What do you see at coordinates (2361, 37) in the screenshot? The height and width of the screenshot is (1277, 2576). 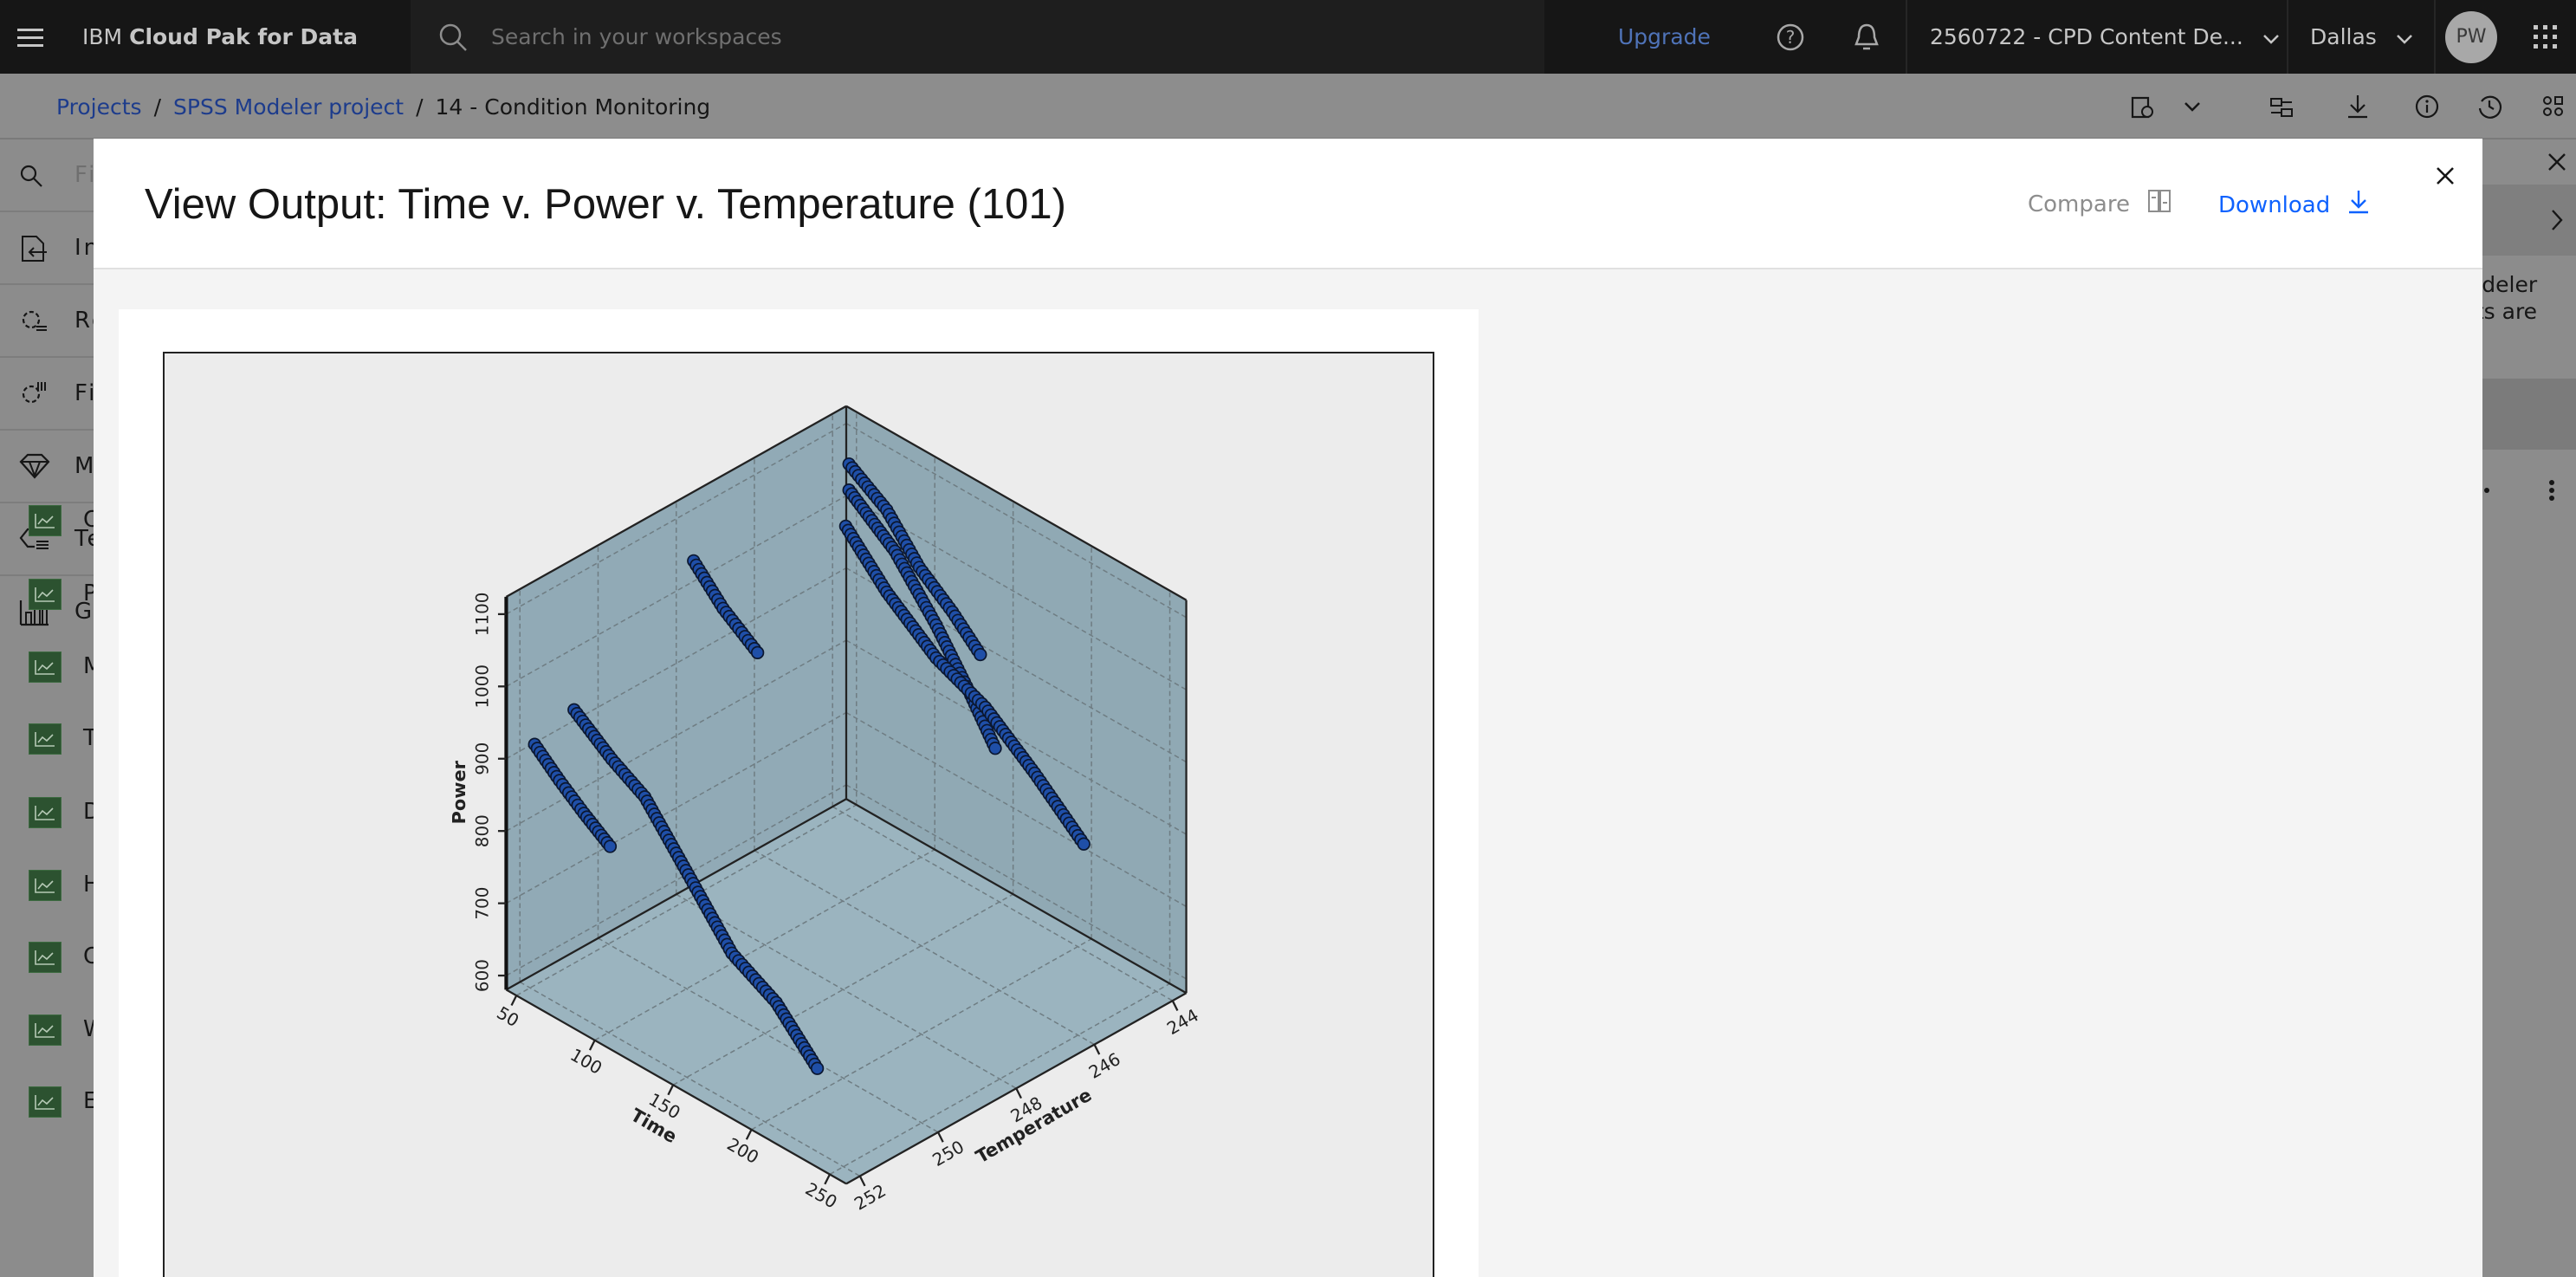 I see `region-switcher: Dallas` at bounding box center [2361, 37].